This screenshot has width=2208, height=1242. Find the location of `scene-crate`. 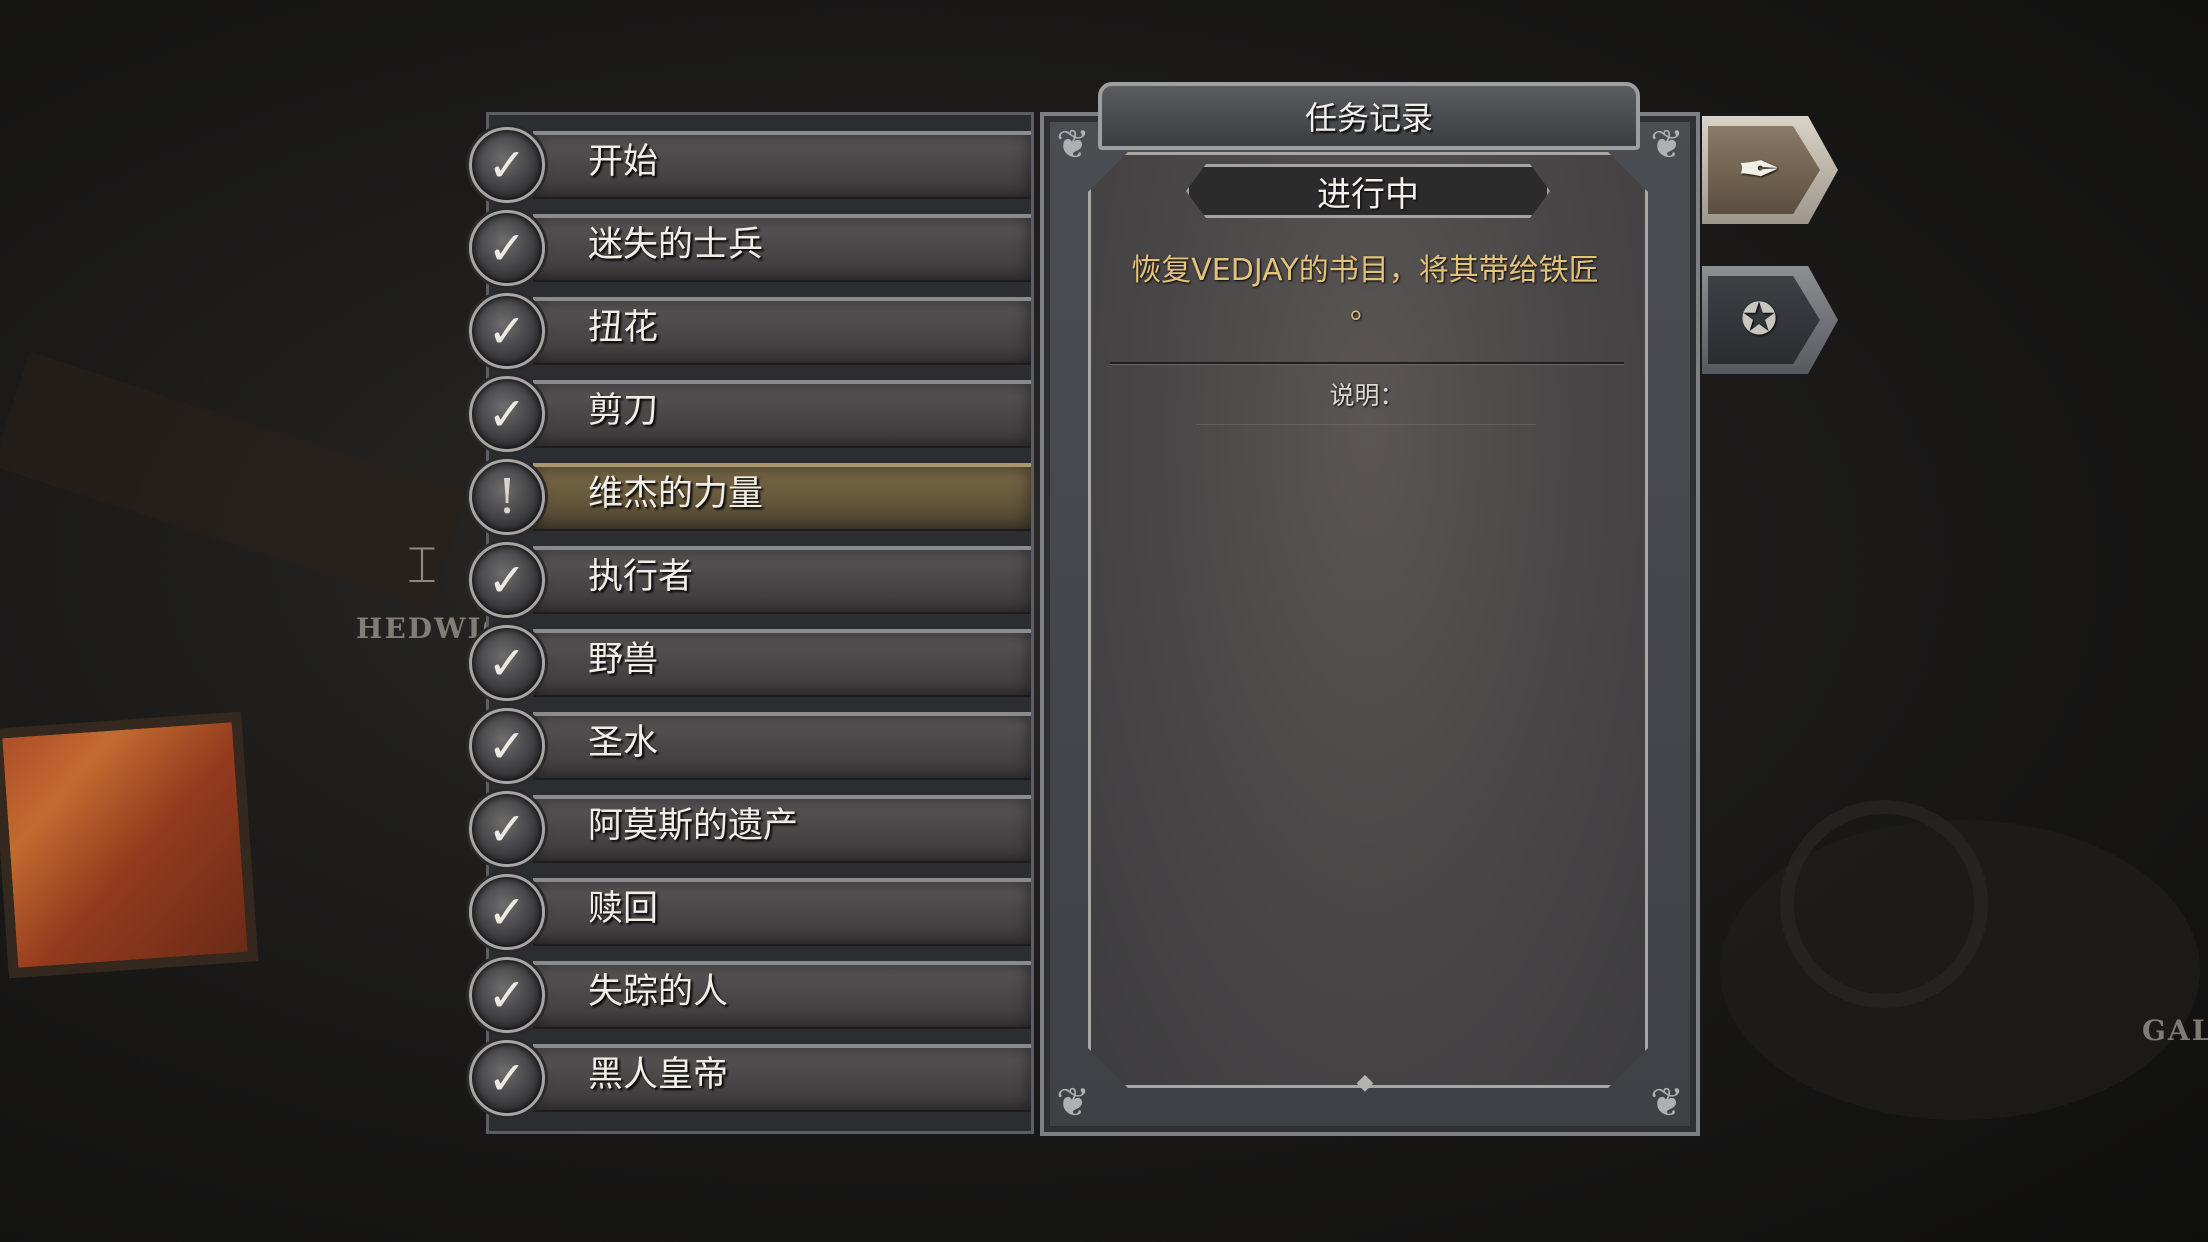

scene-crate is located at coordinates (129, 845).